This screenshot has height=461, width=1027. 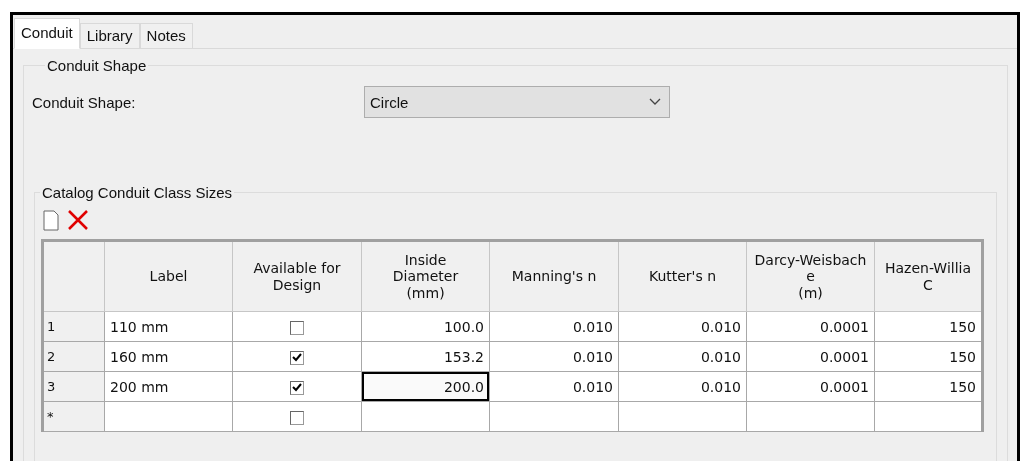 I want to click on field-label: Conduit Shape:, so click(x=84, y=102).